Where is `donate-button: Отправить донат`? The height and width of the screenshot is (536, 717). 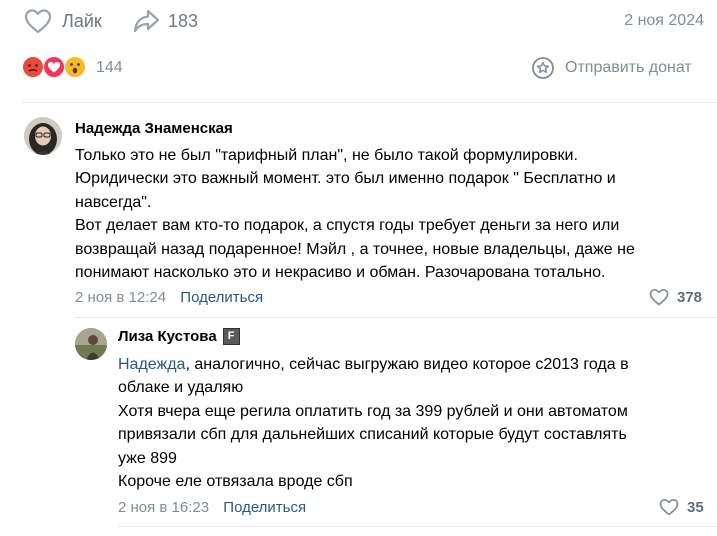 donate-button: Отправить донат is located at coordinates (611, 68).